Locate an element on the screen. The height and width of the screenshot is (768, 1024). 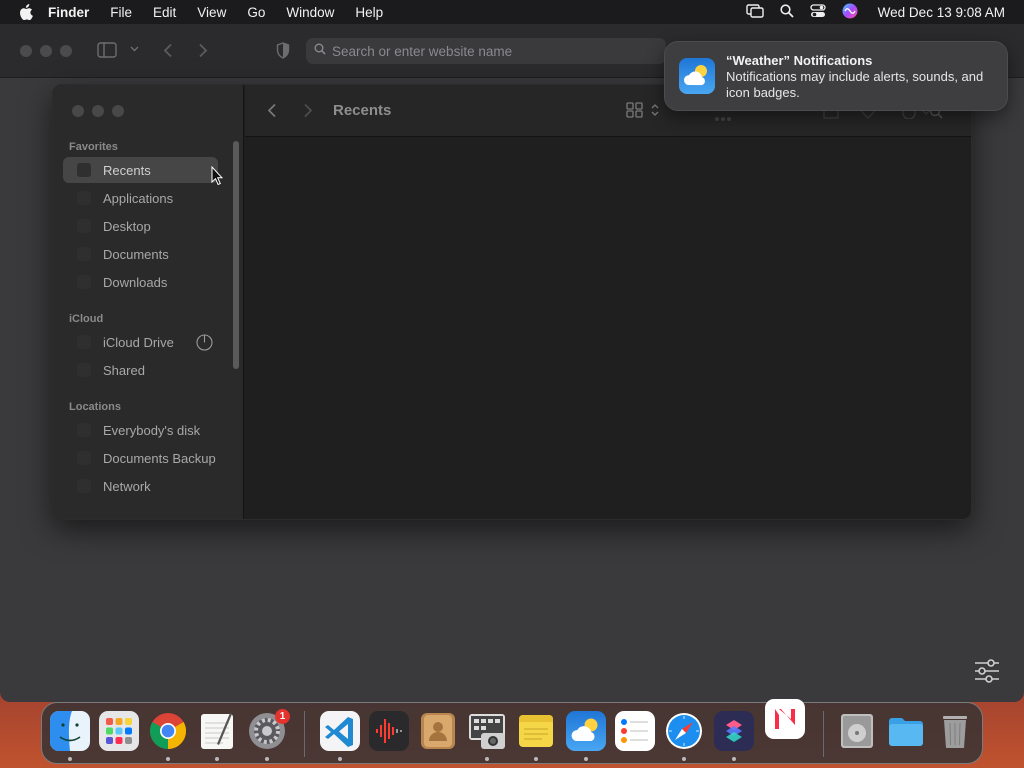
menu-view: View is located at coordinates (211, 12).